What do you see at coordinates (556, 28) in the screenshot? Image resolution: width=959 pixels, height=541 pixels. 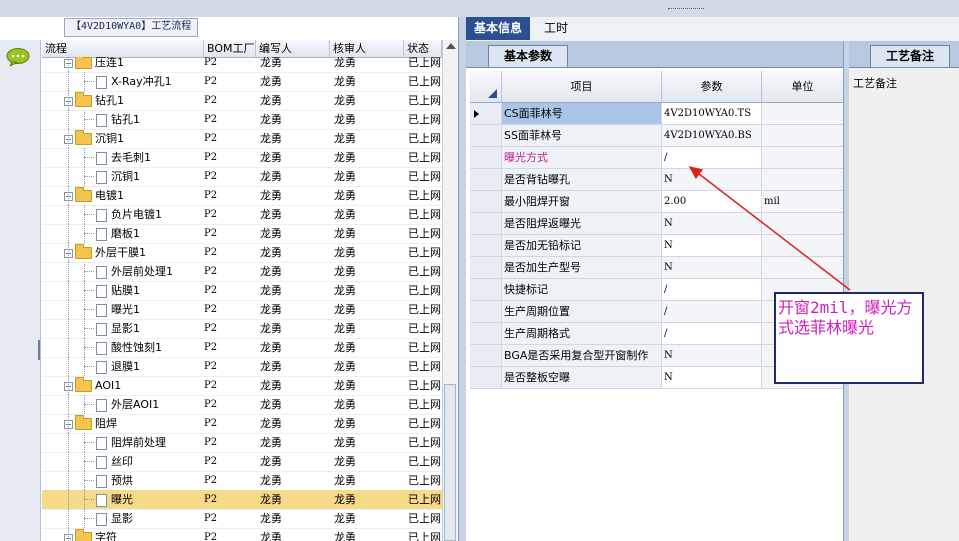 I see `tab-work-hours: 工时` at bounding box center [556, 28].